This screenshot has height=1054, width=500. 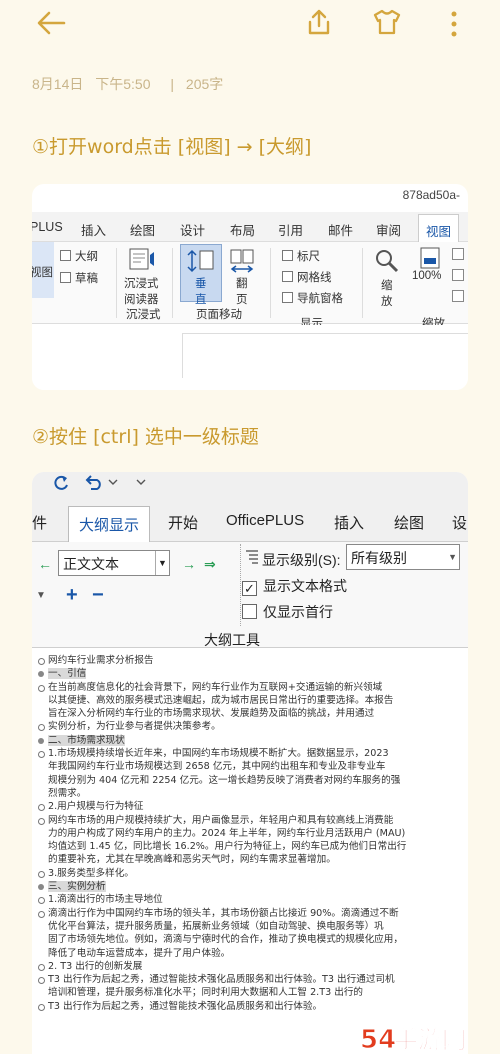 I want to click on tab-mailings: 邮件, so click(x=340, y=229).